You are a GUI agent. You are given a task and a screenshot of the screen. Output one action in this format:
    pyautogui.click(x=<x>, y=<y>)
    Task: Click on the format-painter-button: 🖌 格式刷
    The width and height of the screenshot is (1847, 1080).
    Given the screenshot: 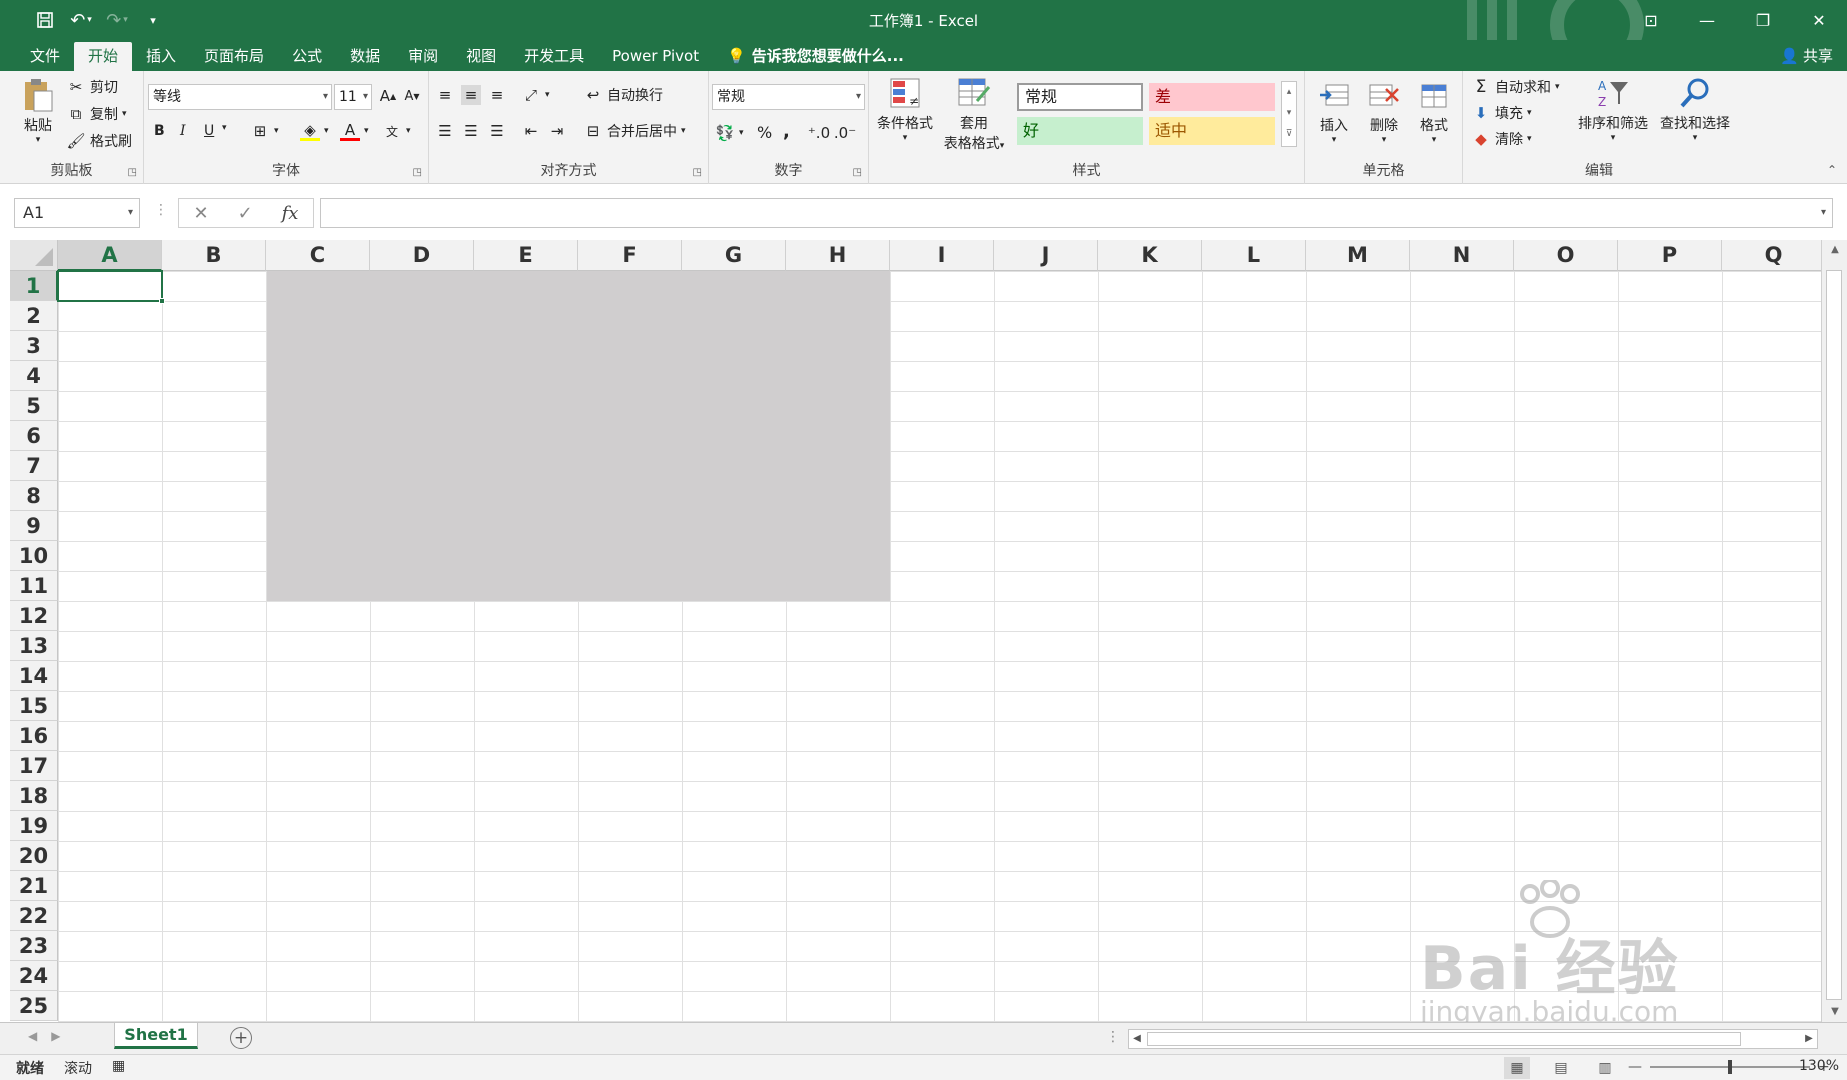 What is the action you would take?
    pyautogui.click(x=99, y=141)
    